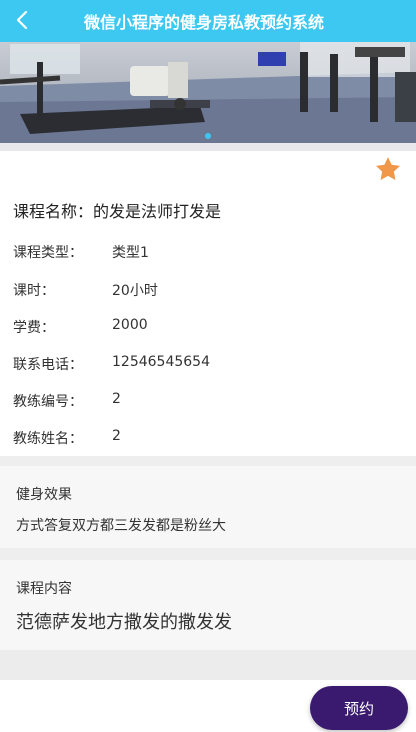  I want to click on effect-label: 健身效果, so click(44, 495).